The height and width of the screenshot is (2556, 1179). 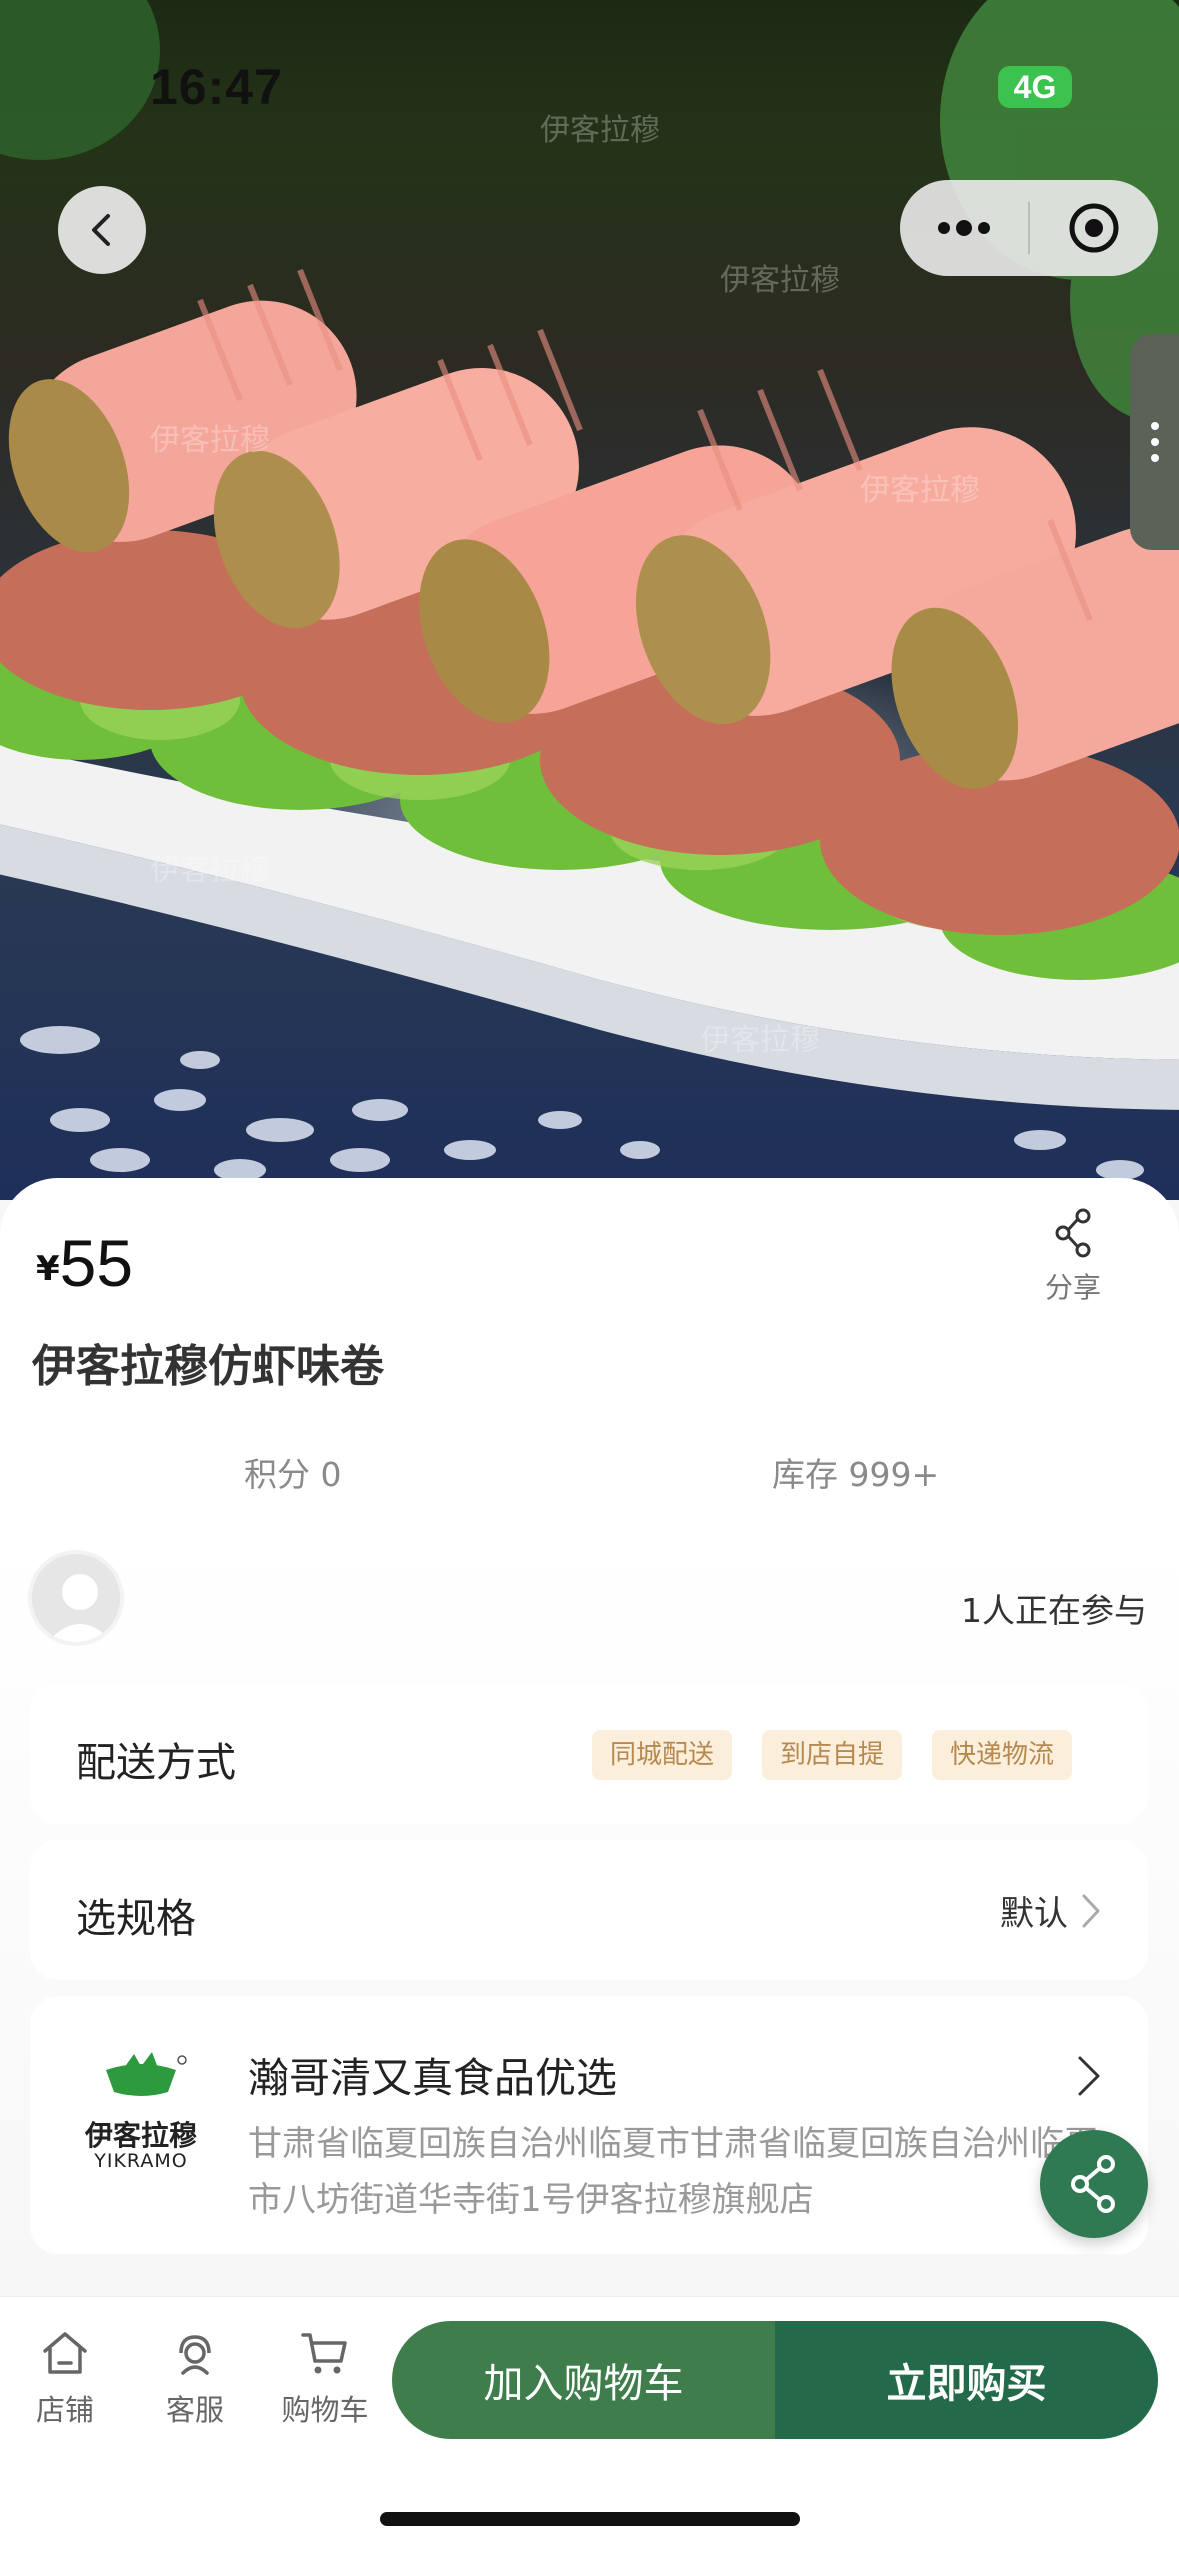 I want to click on nav-shop-label: 店铺, so click(x=64, y=2410).